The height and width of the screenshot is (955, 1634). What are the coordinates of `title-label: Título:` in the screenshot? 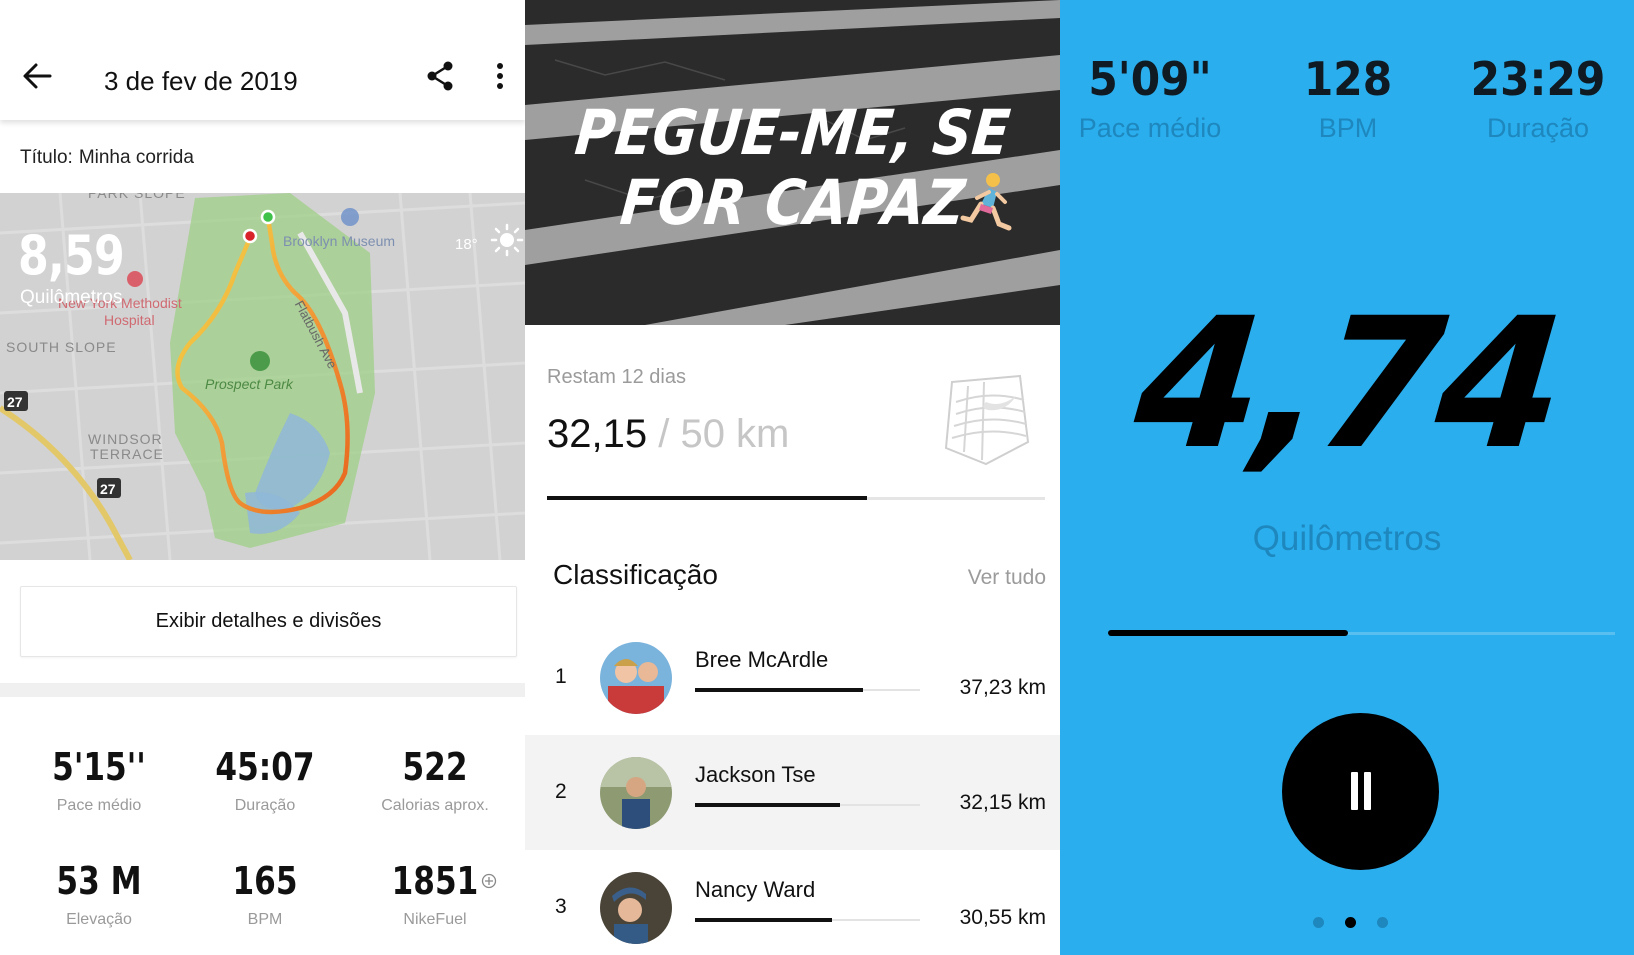 It's located at (46, 157).